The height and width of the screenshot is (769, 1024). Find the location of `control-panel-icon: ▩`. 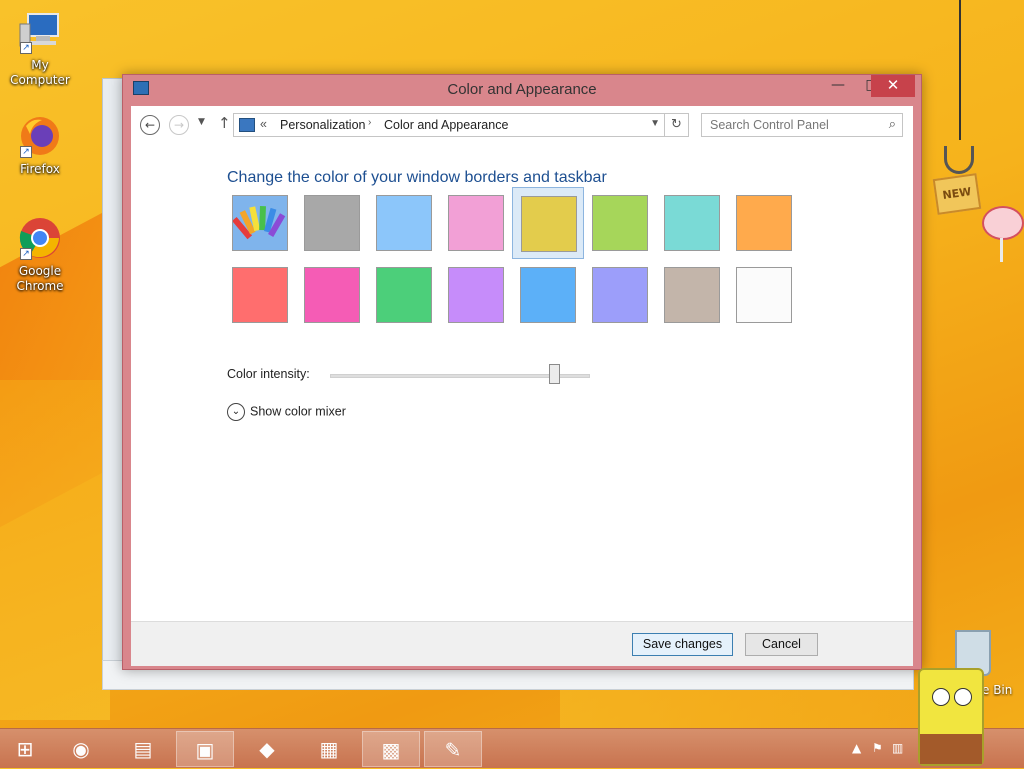

control-panel-icon: ▩ is located at coordinates (391, 750).